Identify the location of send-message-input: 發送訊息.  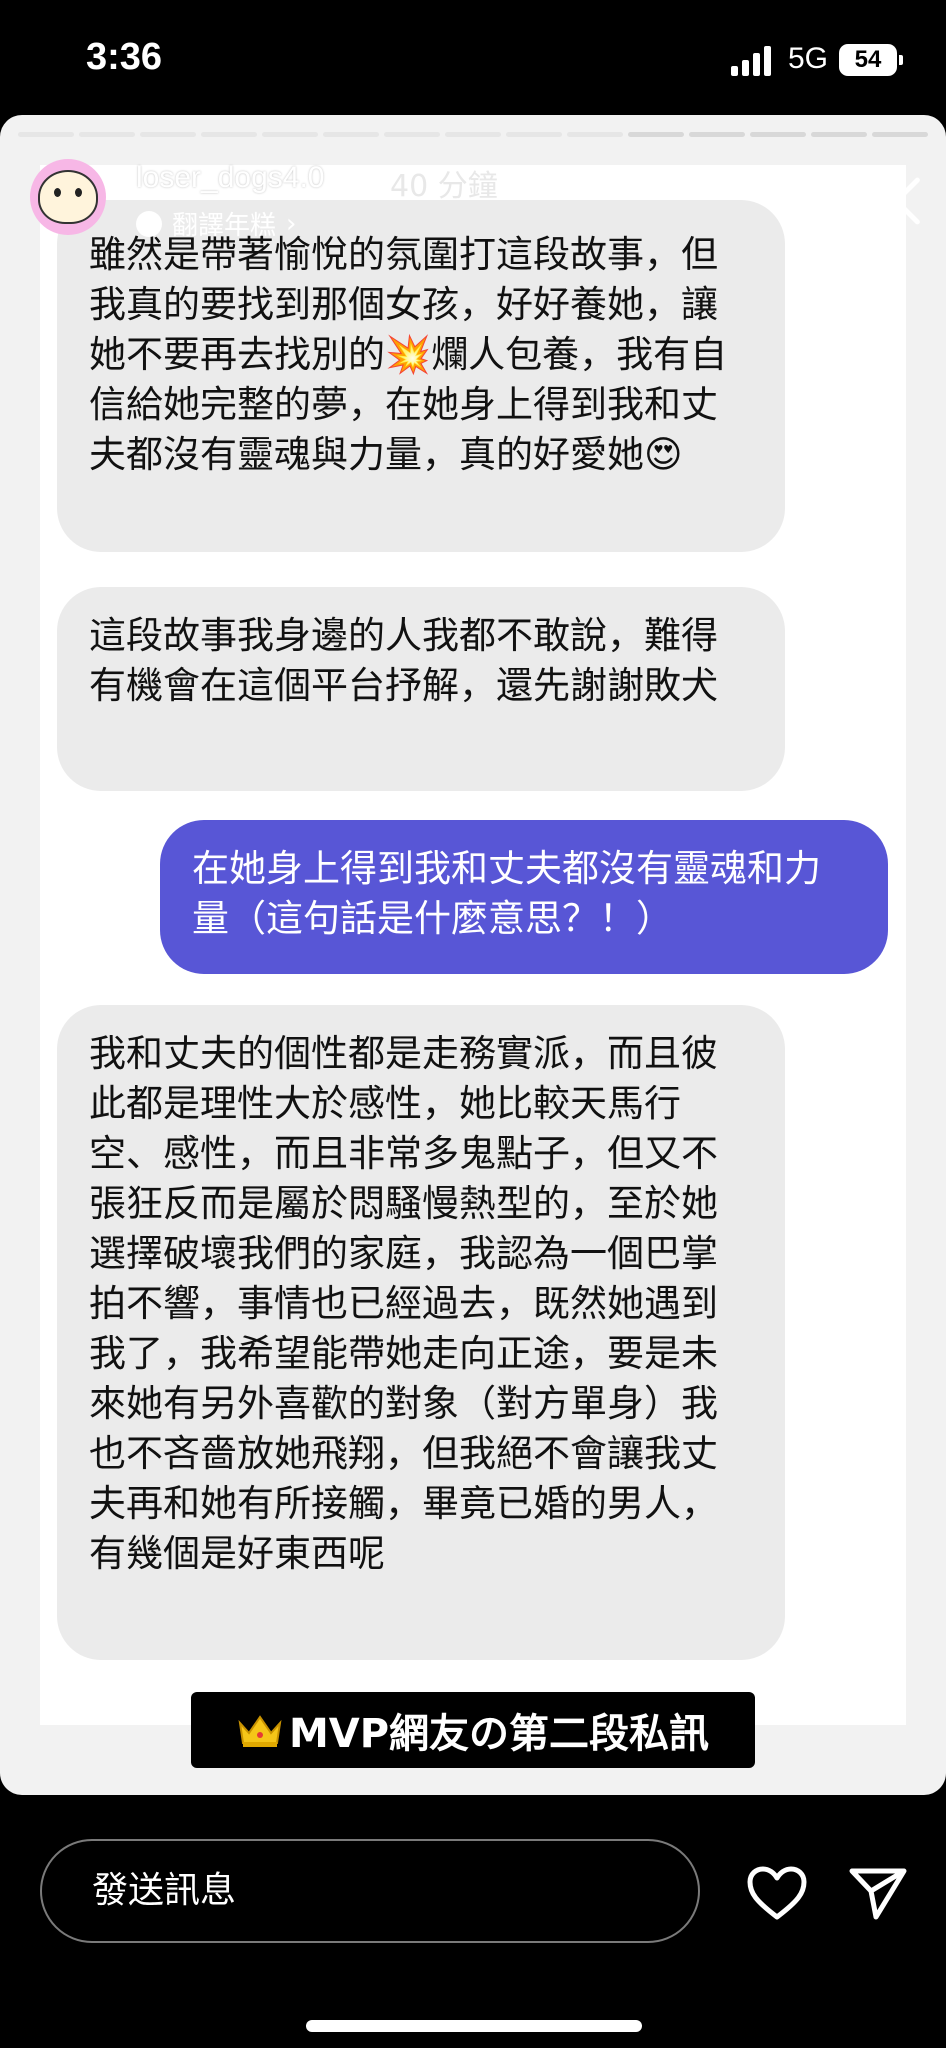
(370, 1891).